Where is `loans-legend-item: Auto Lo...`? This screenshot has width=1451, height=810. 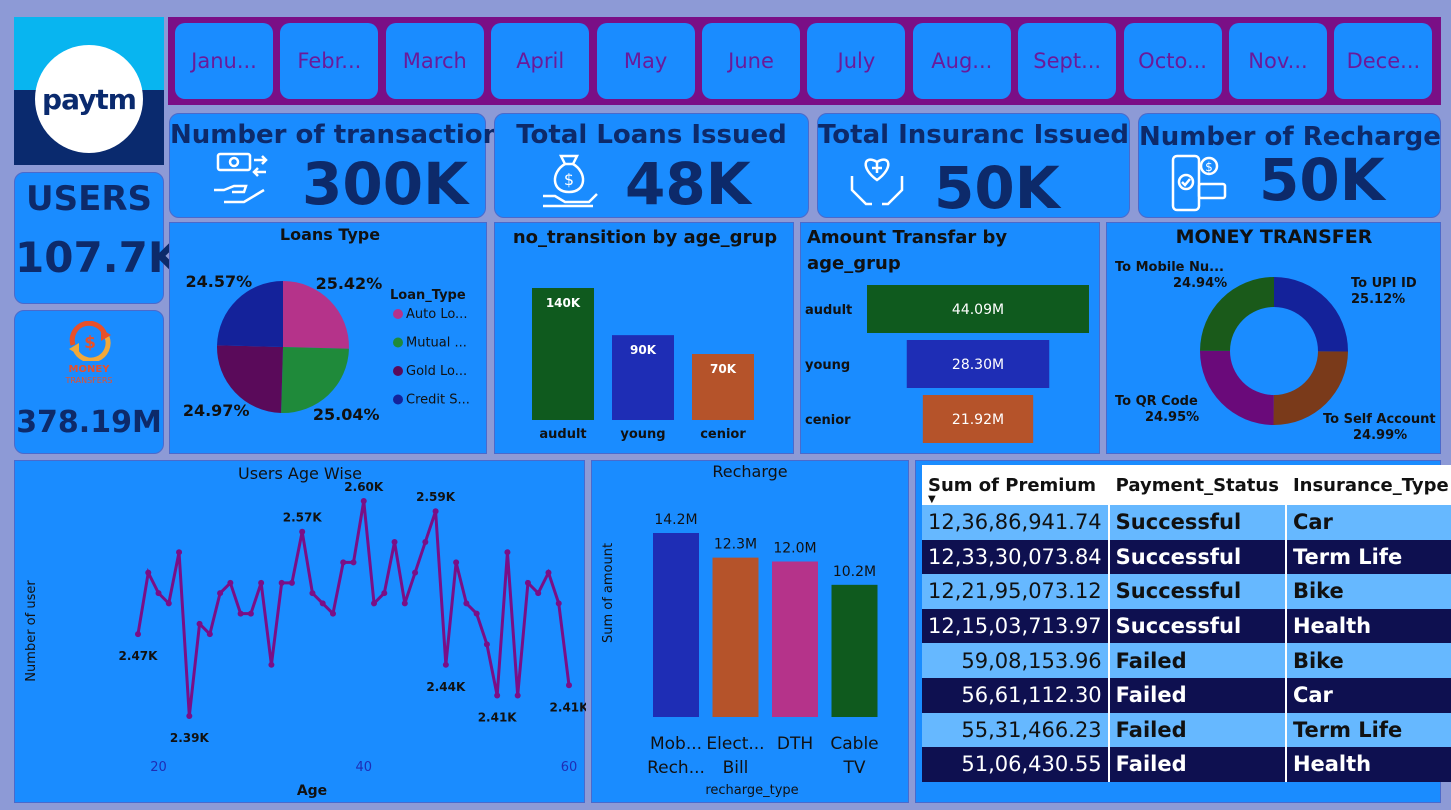
loans-legend-item: Auto Lo... is located at coordinates (436, 314).